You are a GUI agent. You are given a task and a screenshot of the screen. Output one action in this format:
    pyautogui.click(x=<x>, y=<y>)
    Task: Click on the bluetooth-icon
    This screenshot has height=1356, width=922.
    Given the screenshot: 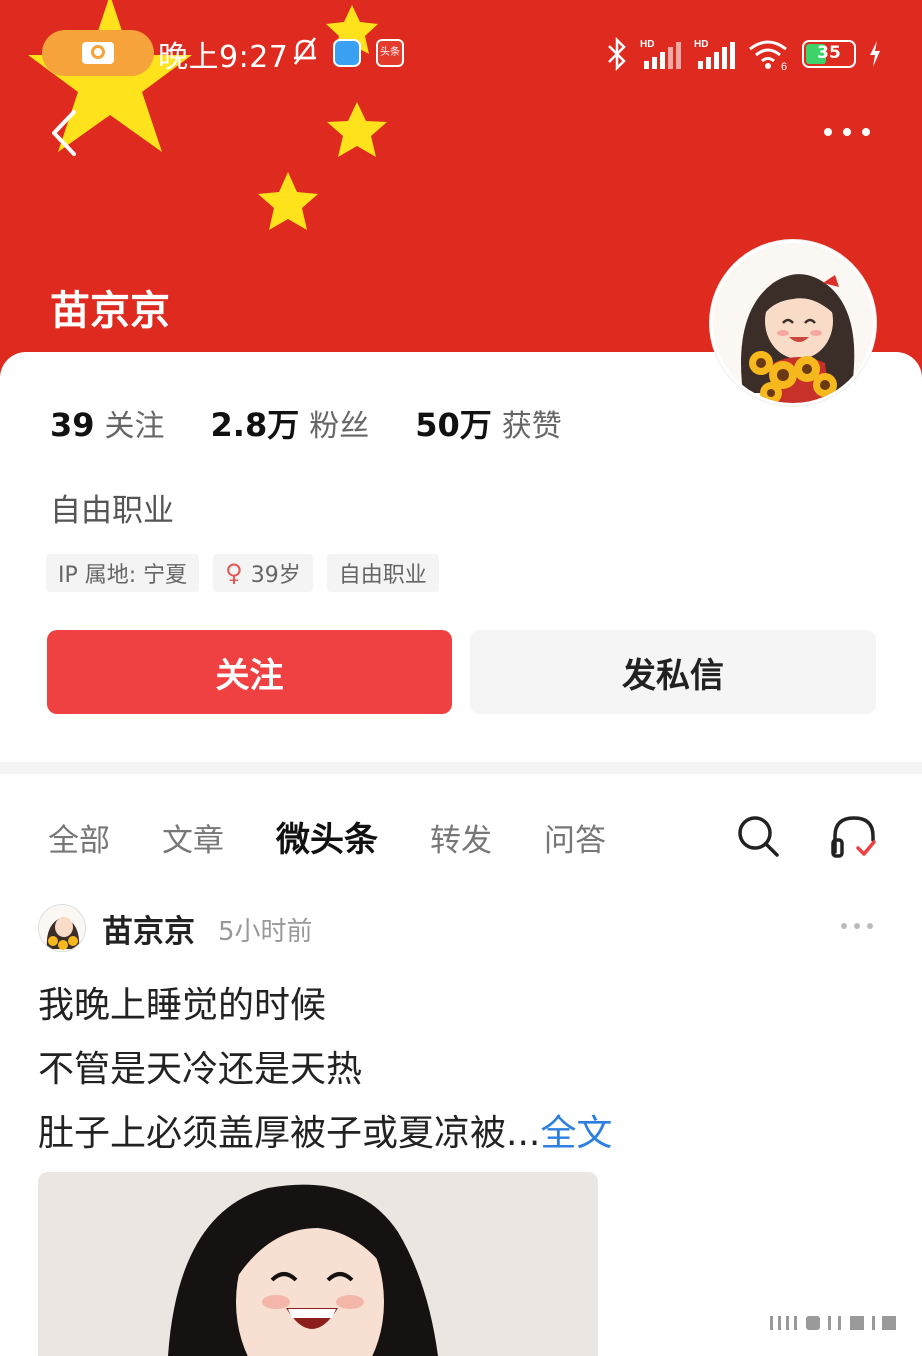 What is the action you would take?
    pyautogui.click(x=617, y=54)
    